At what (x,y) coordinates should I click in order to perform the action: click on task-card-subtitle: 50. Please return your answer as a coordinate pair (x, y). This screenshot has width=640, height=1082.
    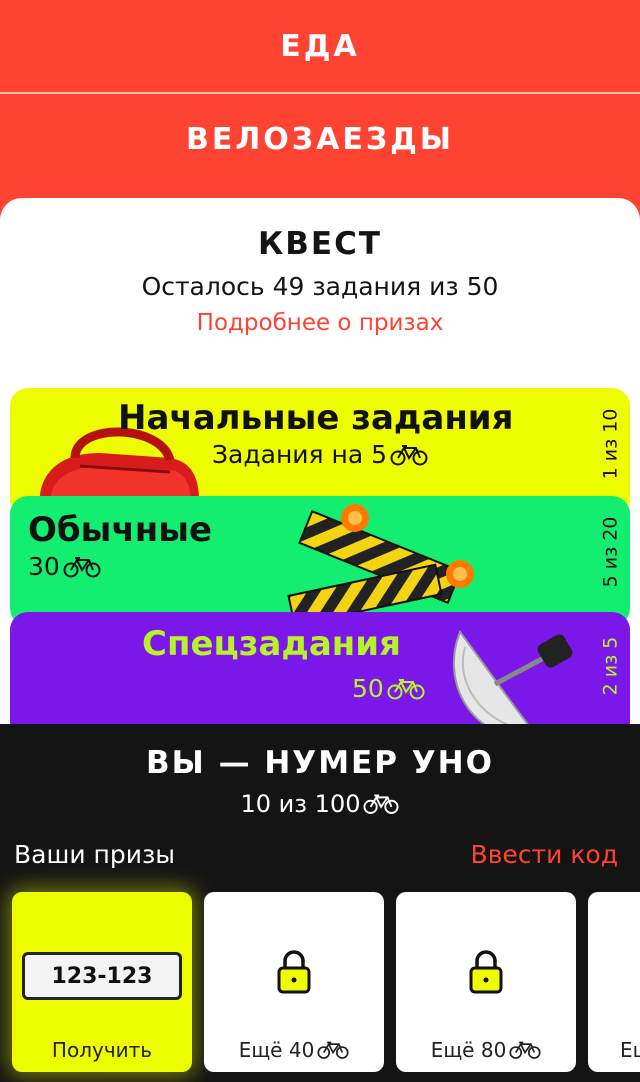
    Looking at the image, I should click on (388, 688).